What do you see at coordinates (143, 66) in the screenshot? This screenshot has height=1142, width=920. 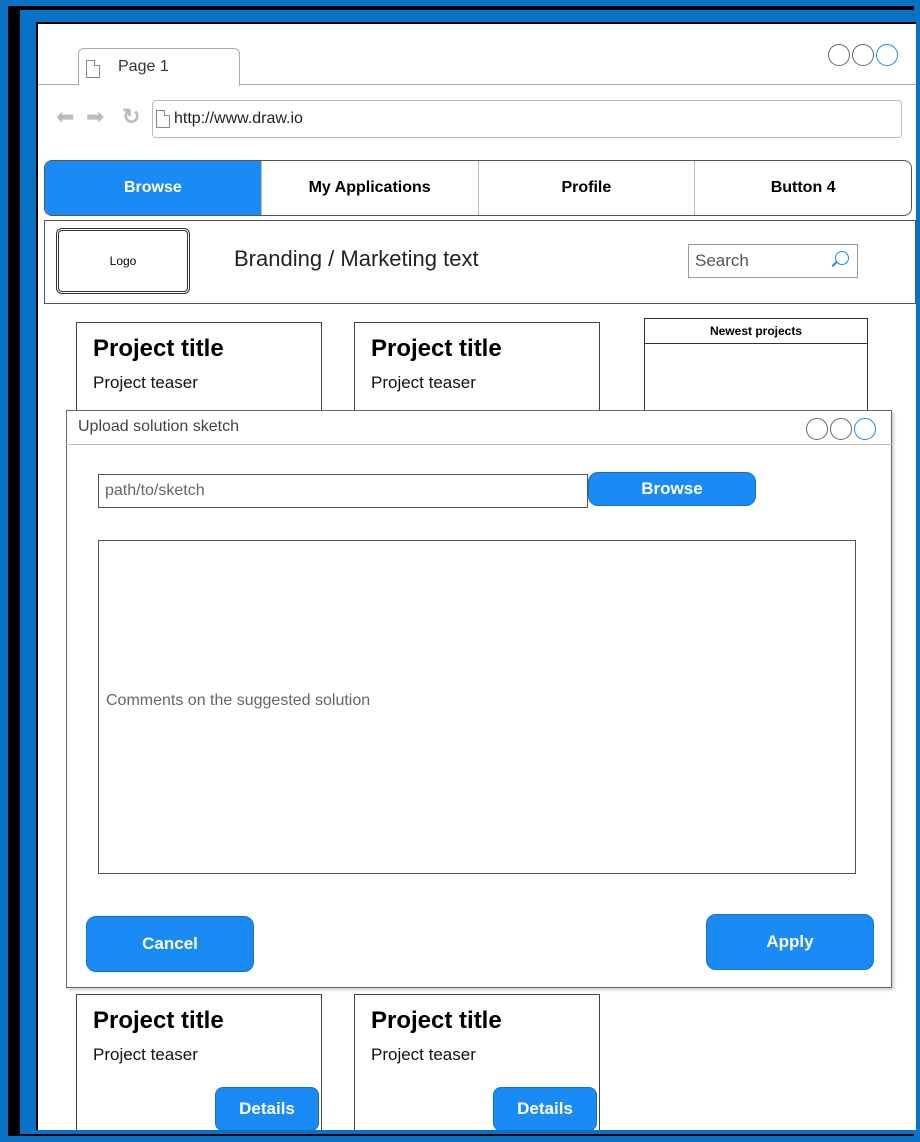 I see `tab-label: Page 1` at bounding box center [143, 66].